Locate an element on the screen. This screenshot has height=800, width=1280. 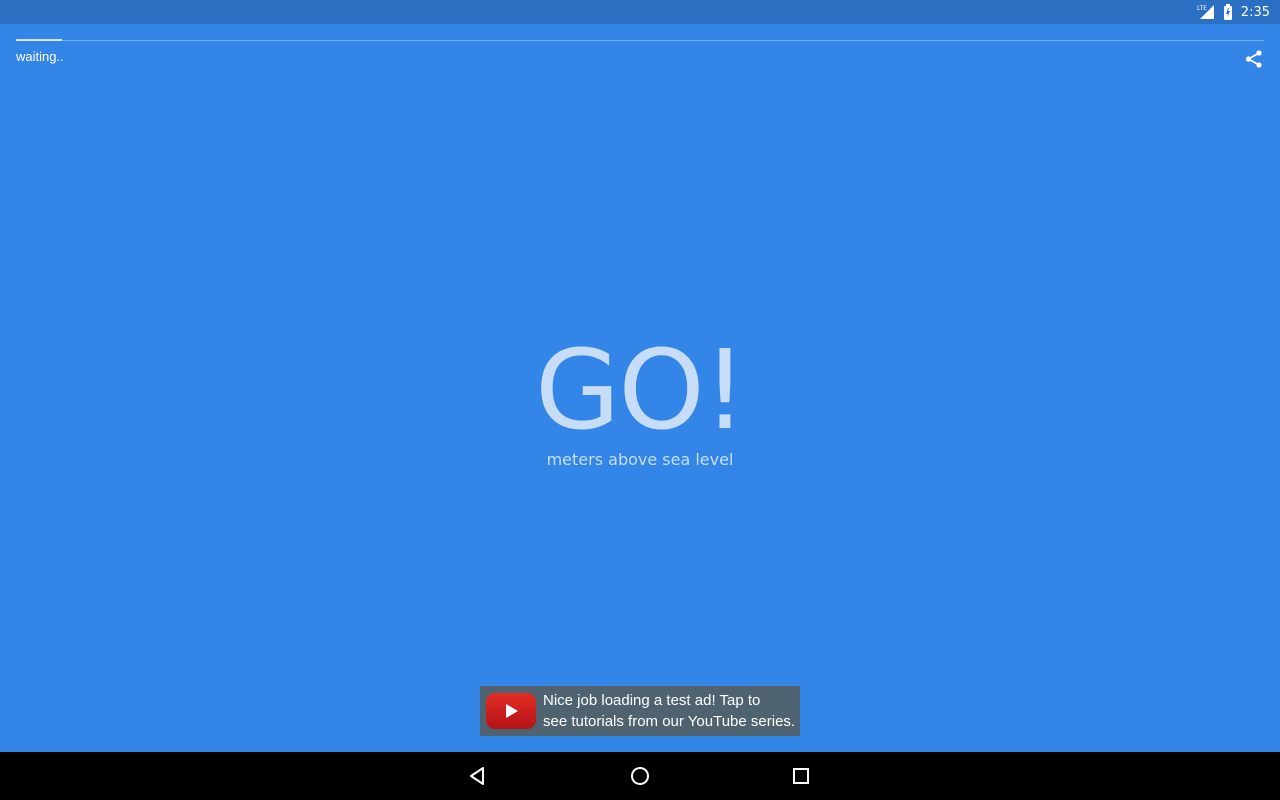
network-type-label: LTE is located at coordinates (1202, 8).